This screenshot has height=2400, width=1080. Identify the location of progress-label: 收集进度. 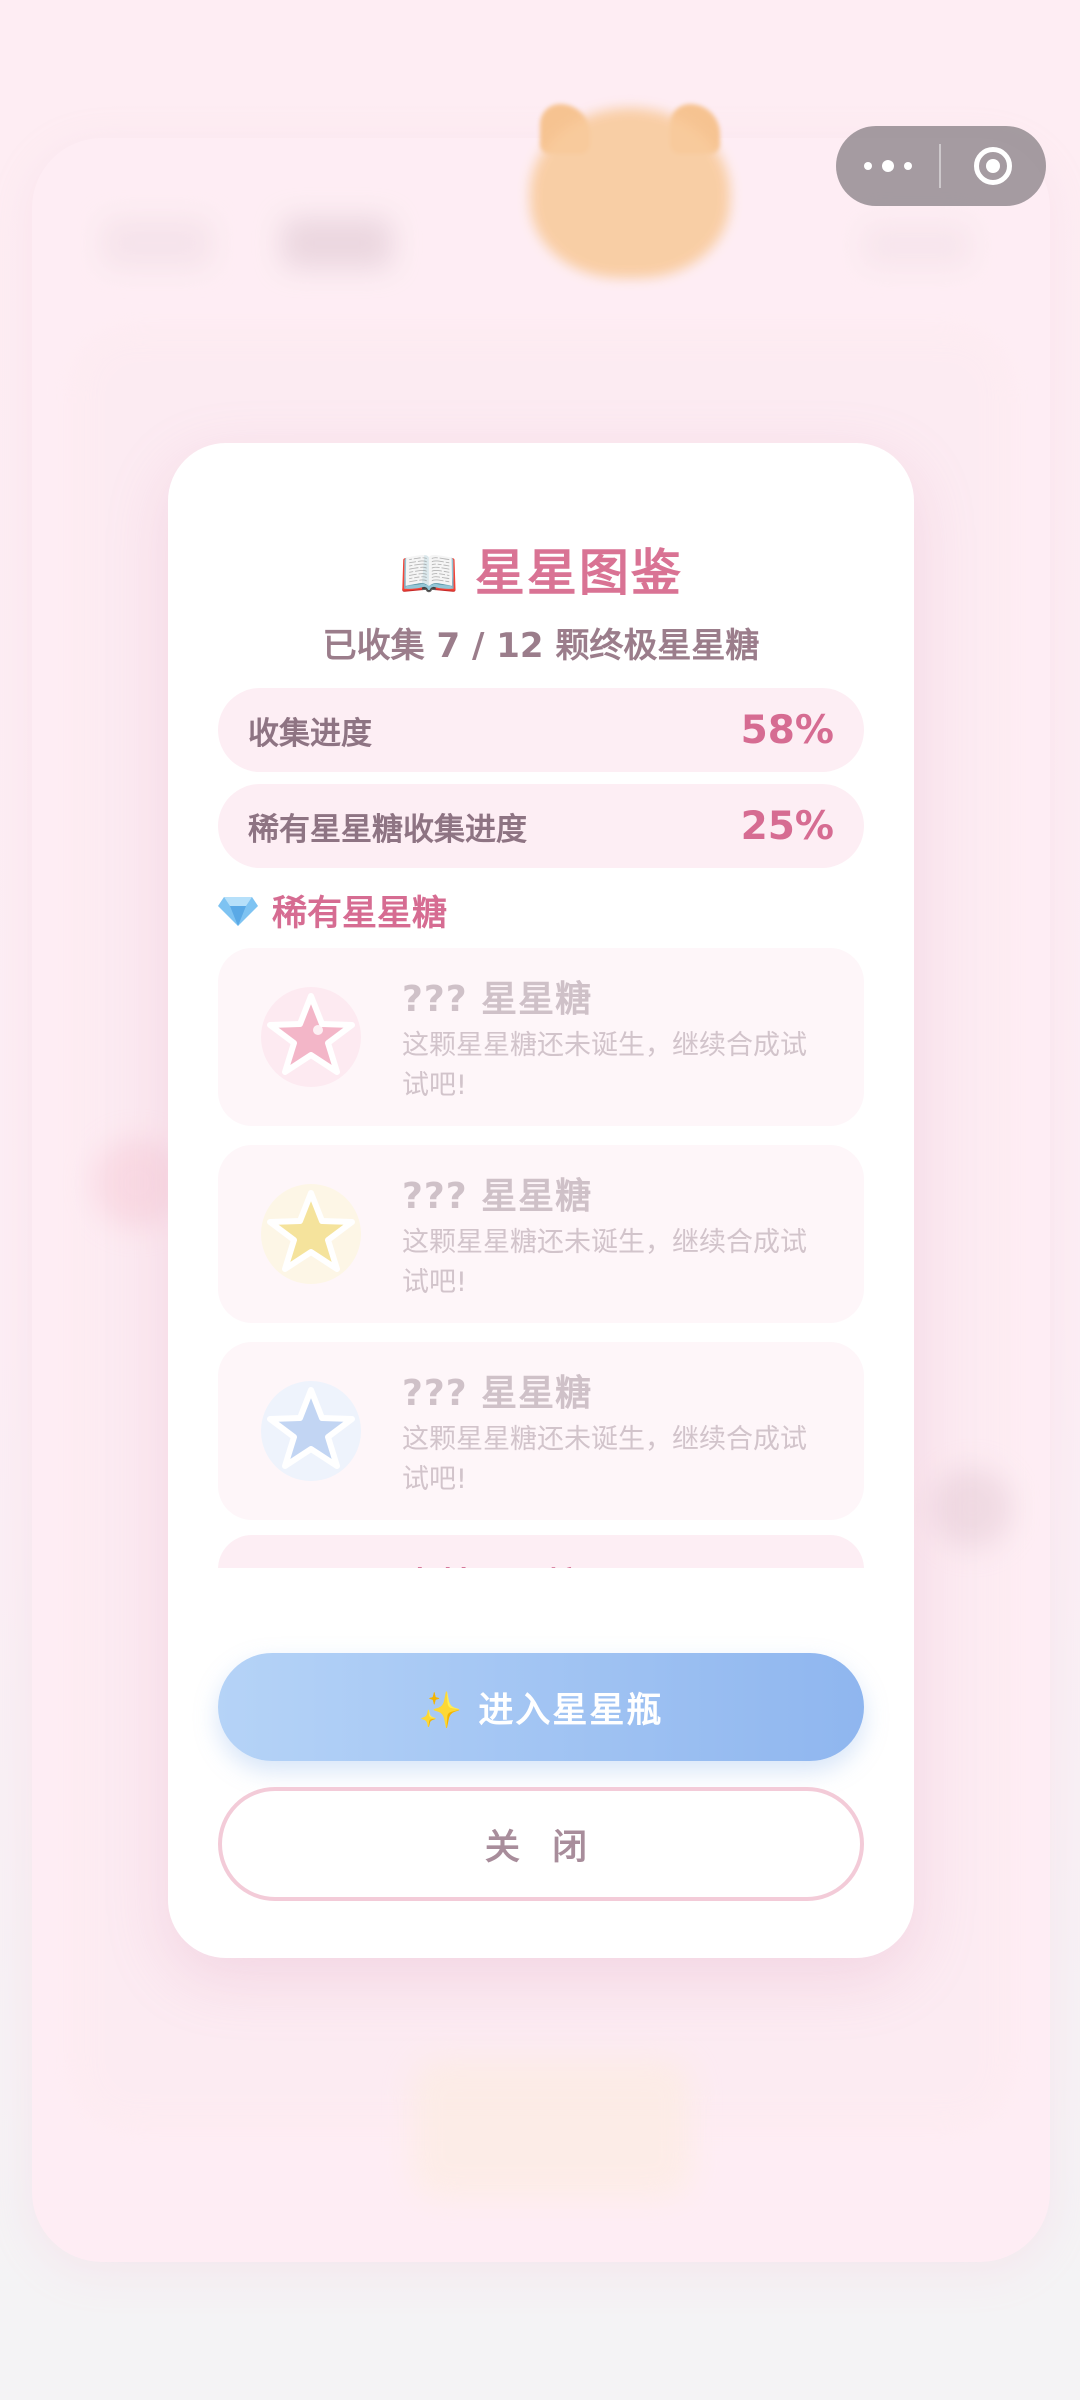
(310, 733).